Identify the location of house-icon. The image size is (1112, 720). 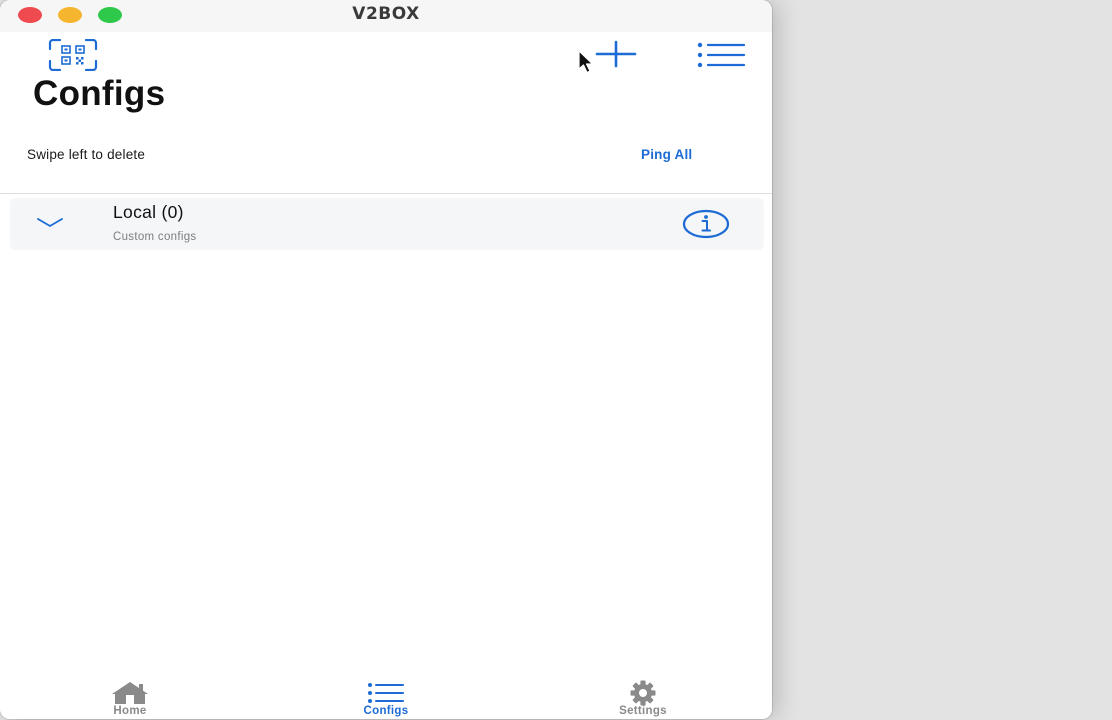
(130, 693).